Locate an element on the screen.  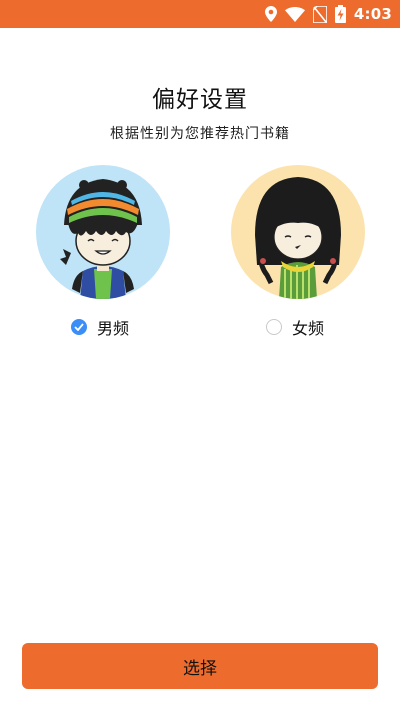
radio-unchecked-icon is located at coordinates (274, 327).